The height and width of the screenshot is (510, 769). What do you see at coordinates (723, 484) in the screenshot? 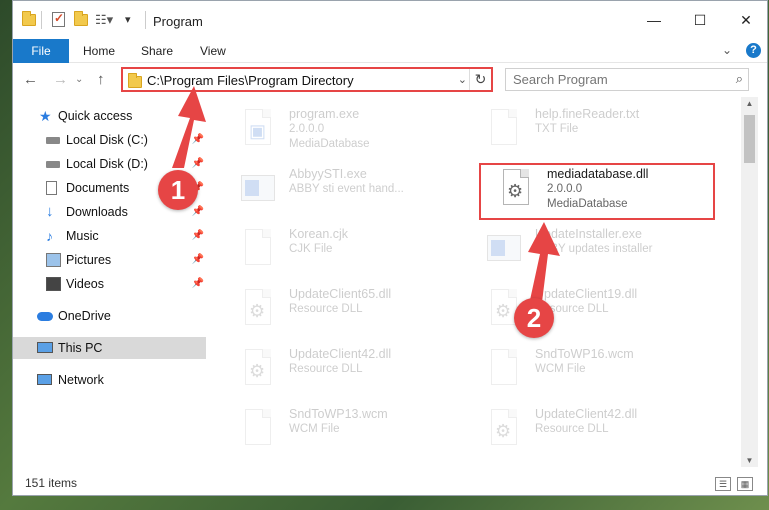
I see `details-view-icon: ☰` at bounding box center [723, 484].